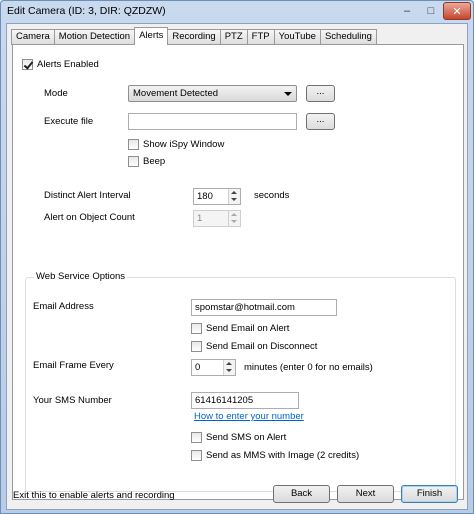 The height and width of the screenshot is (514, 474). Describe the element at coordinates (212, 121) in the screenshot. I see `execute-file-input` at that location.